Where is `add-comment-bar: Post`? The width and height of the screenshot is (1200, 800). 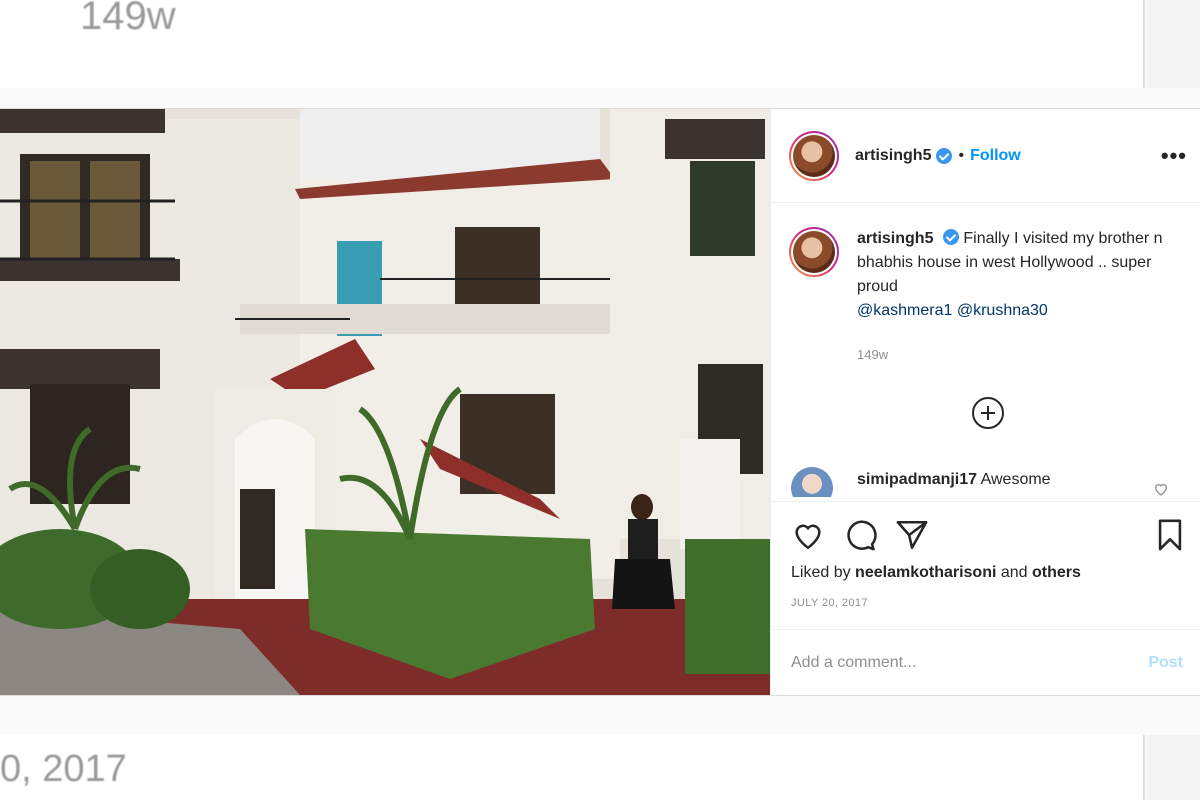
add-comment-bar: Post is located at coordinates (985, 662).